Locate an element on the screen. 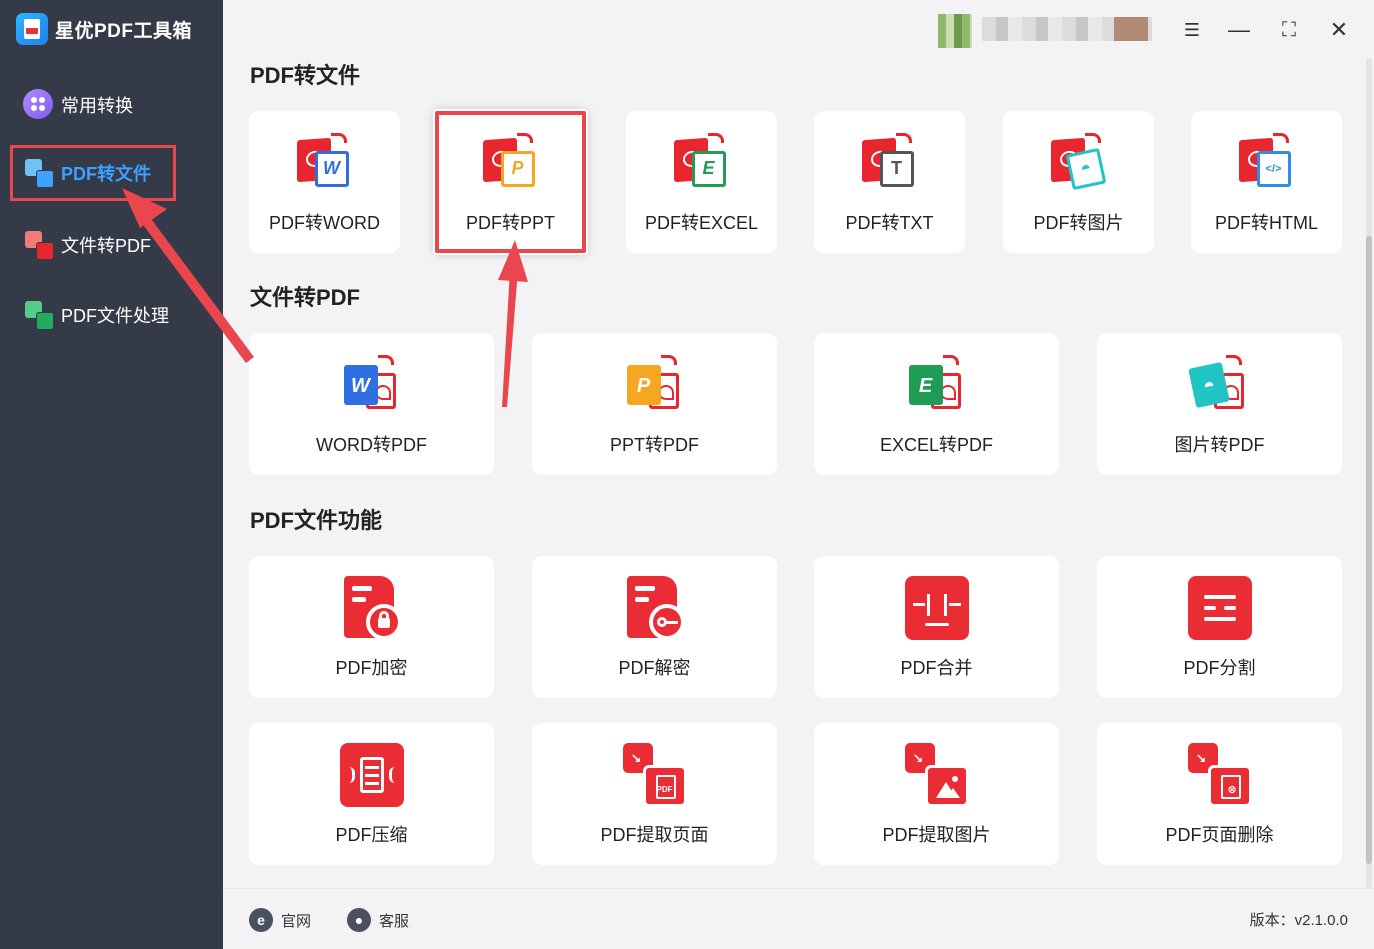 The image size is (1374, 949). card-pdf-compress: PDF压缩 is located at coordinates (371, 794).